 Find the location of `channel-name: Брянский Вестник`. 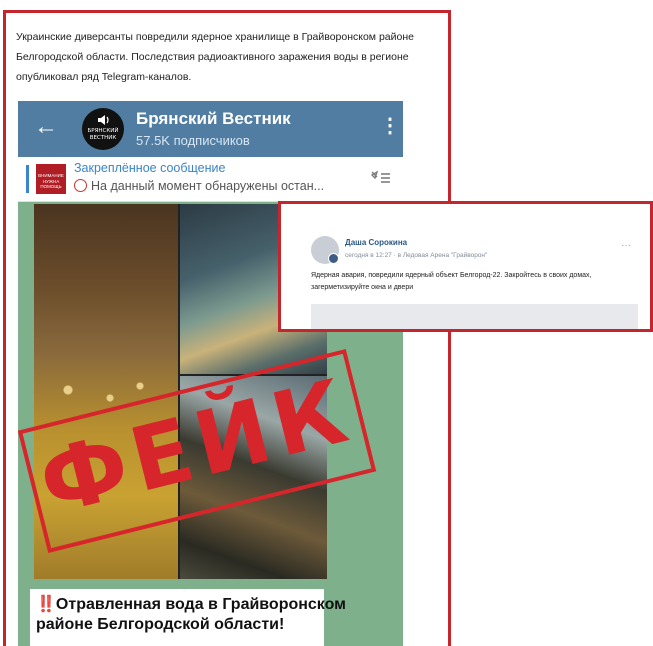

channel-name: Брянский Вестник is located at coordinates (213, 118).